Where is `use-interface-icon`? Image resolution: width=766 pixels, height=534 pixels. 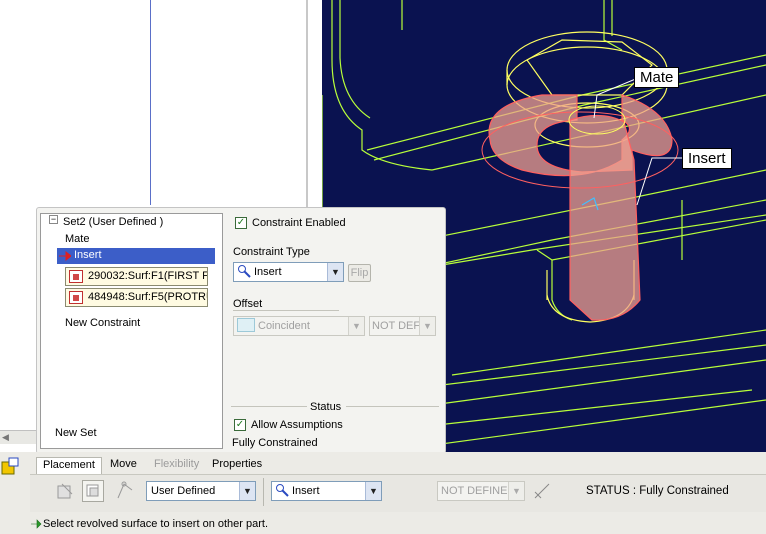
use-interface-icon is located at coordinates (65, 491).